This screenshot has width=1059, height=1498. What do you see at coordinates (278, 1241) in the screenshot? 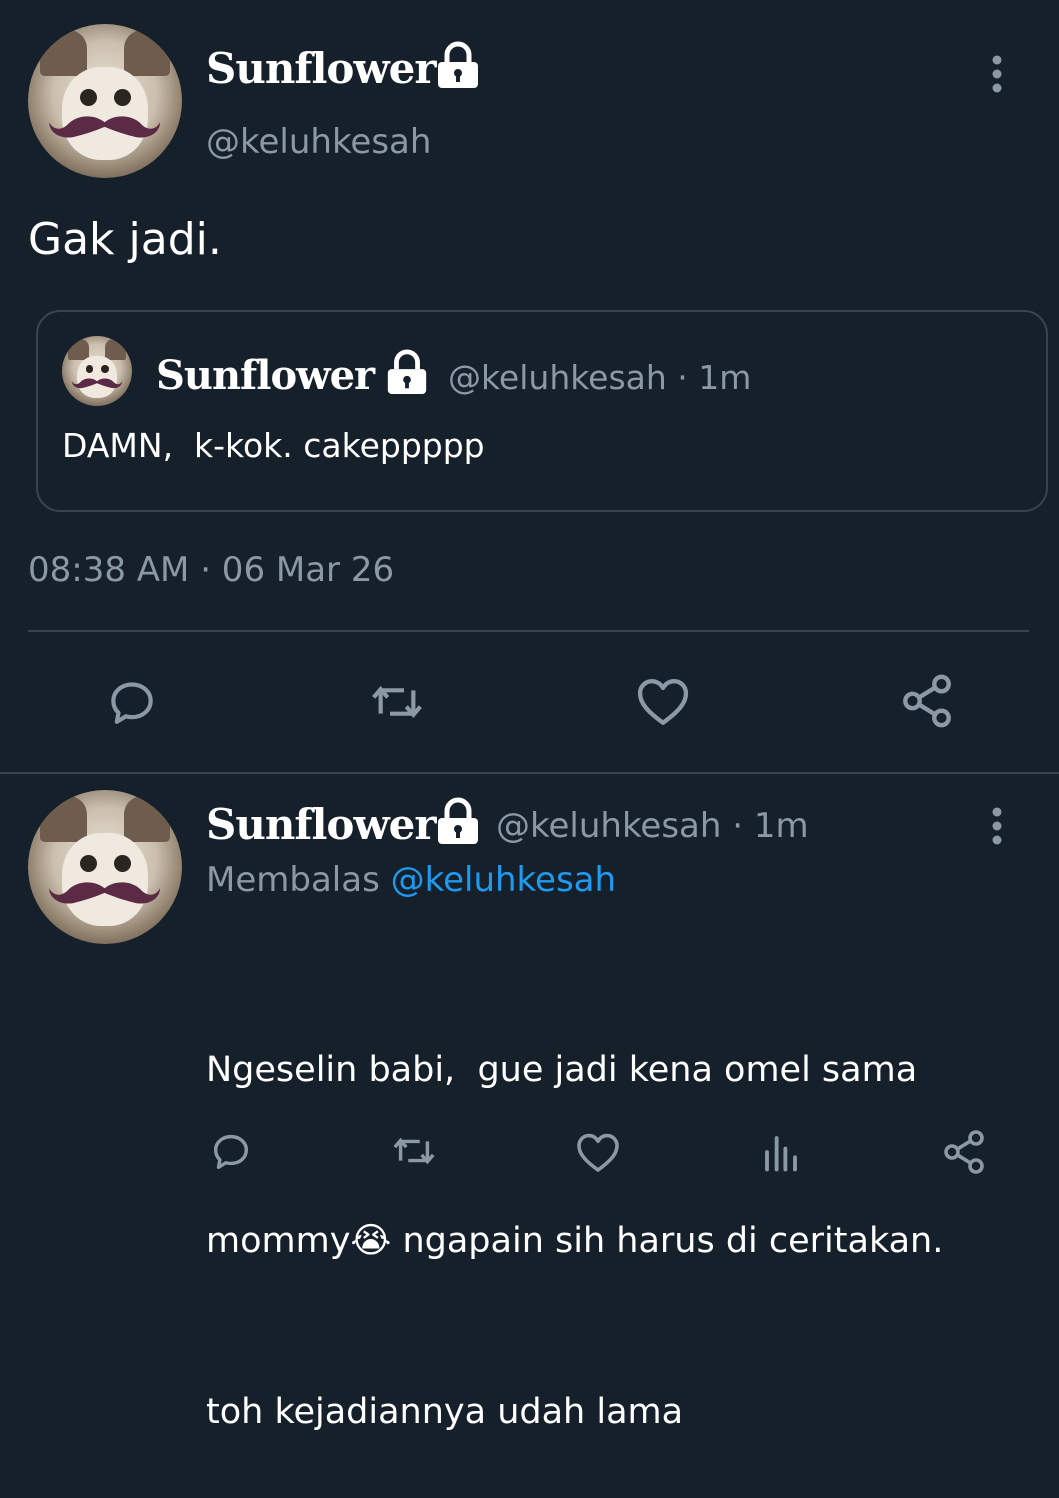
I see `reply-text-segment: mommy` at bounding box center [278, 1241].